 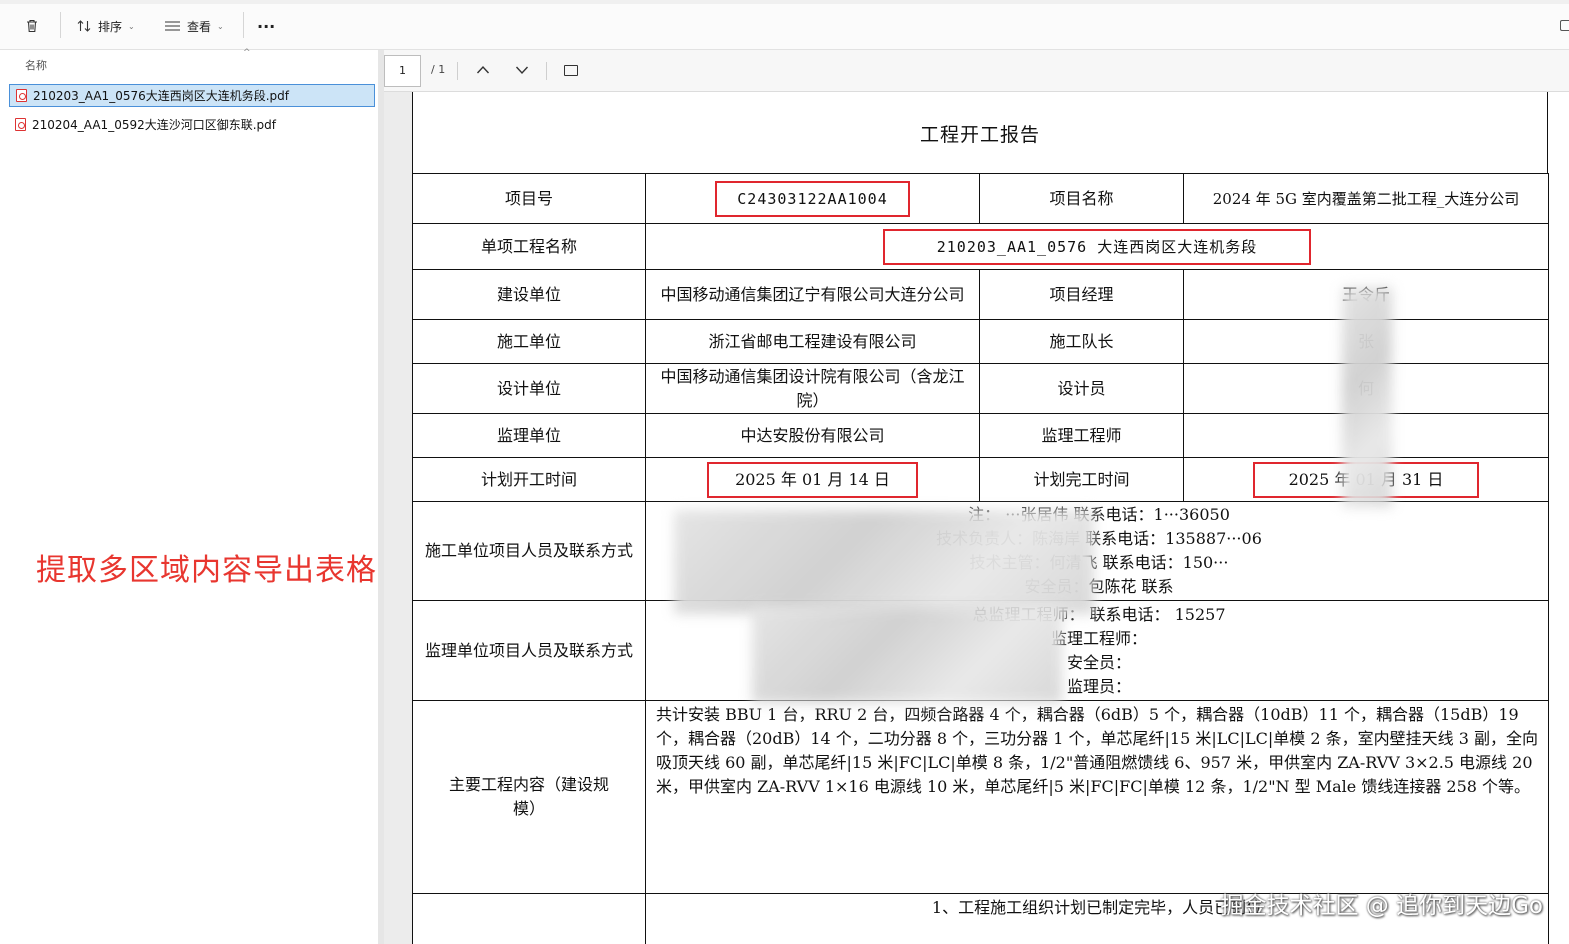 I want to click on plan-start-cell: 2025 年 01 月 14 日, so click(x=812, y=479).